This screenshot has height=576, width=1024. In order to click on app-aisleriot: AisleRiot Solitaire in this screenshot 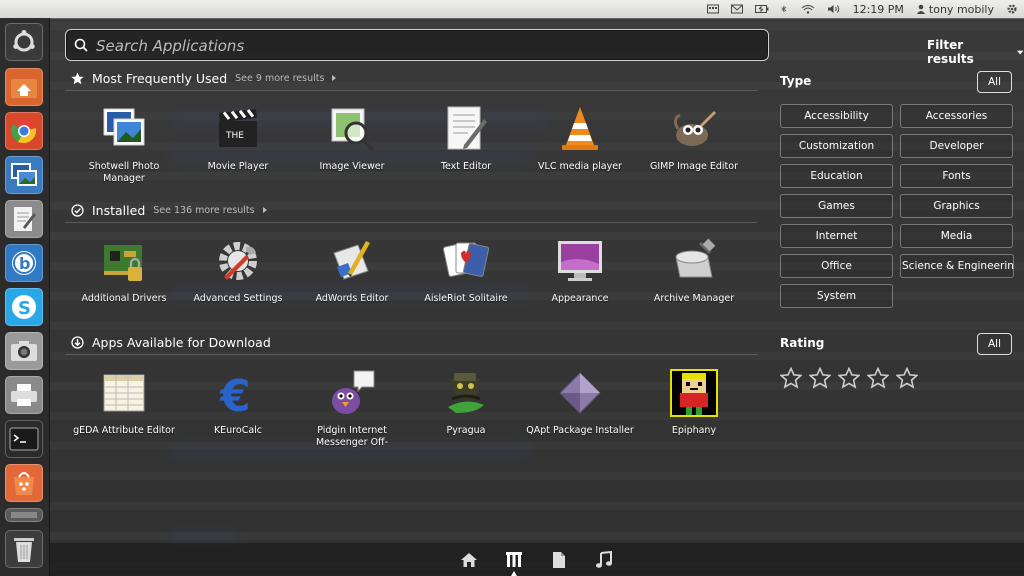, I will do `click(466, 287)`.